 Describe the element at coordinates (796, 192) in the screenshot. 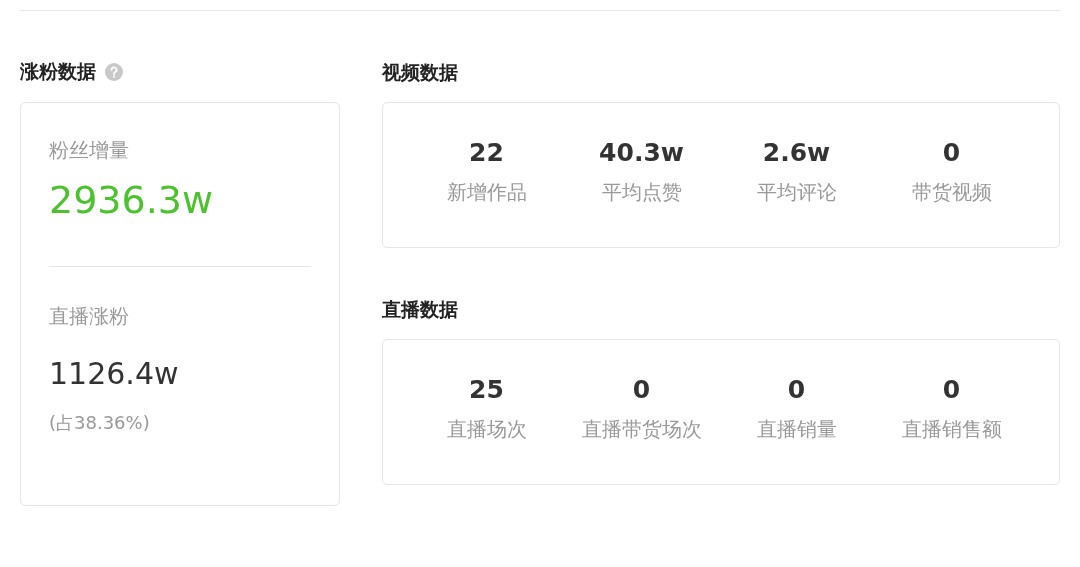

I see `stat-label: 平均评论` at that location.